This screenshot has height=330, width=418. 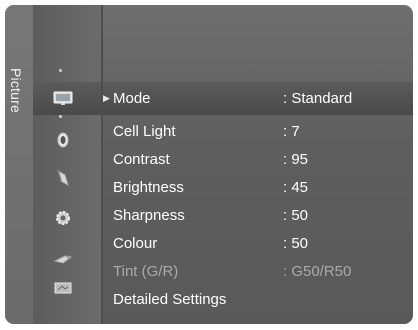 What do you see at coordinates (258, 299) in the screenshot?
I see `menu-item-detailed-settings: Detailed Settings` at bounding box center [258, 299].